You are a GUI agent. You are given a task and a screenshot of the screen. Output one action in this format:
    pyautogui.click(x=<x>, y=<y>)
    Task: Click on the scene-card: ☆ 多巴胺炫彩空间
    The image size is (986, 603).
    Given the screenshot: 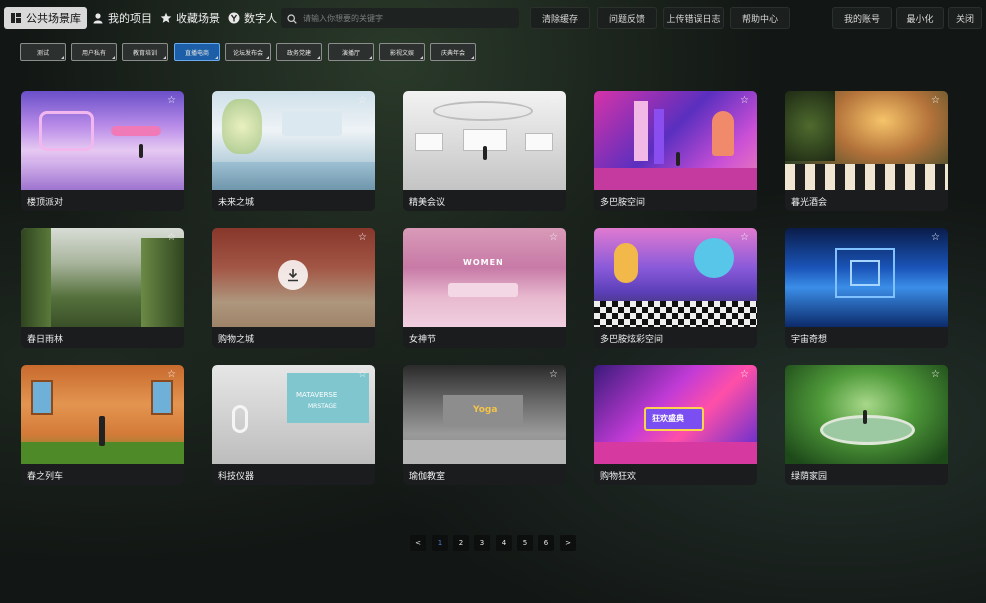 What is the action you would take?
    pyautogui.click(x=675, y=288)
    